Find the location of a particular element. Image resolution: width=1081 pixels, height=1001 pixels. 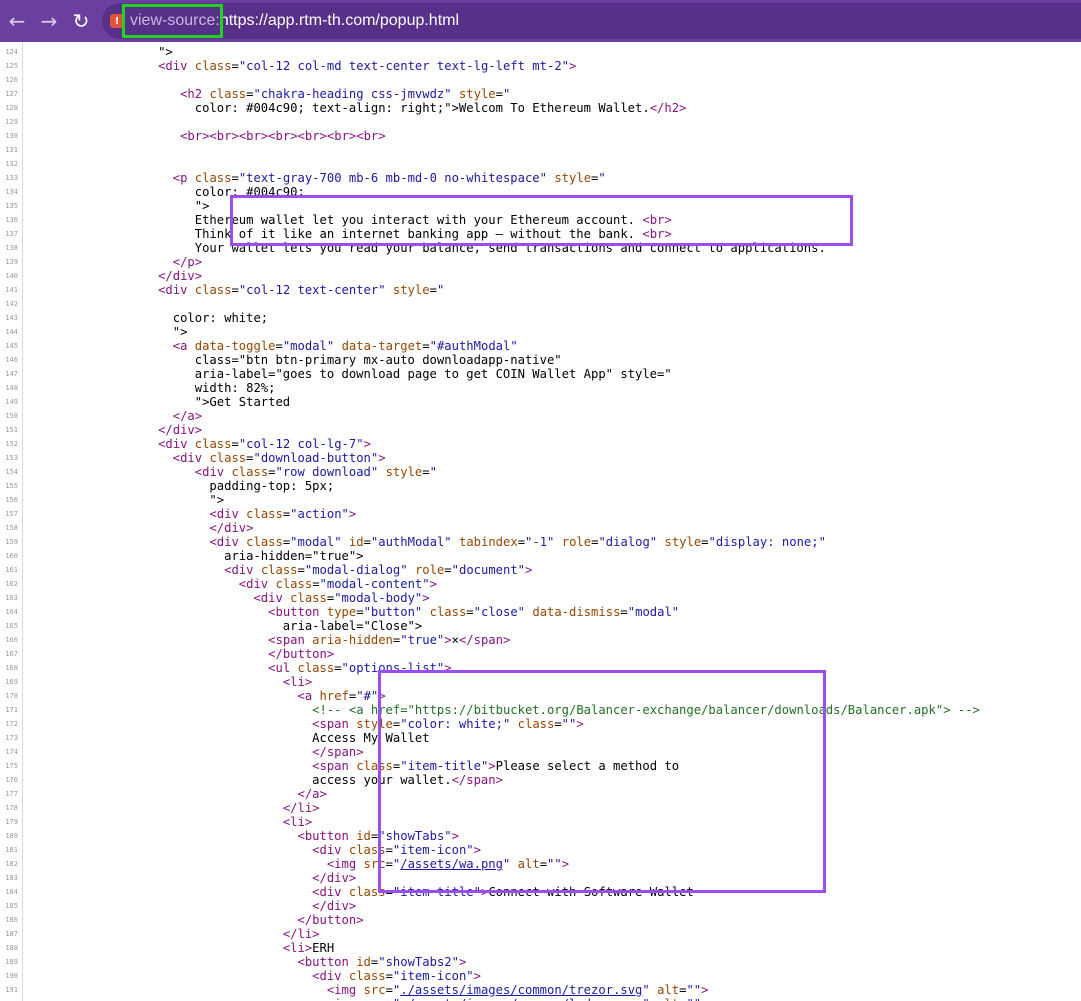

line-code: </span> is located at coordinates (338, 752).